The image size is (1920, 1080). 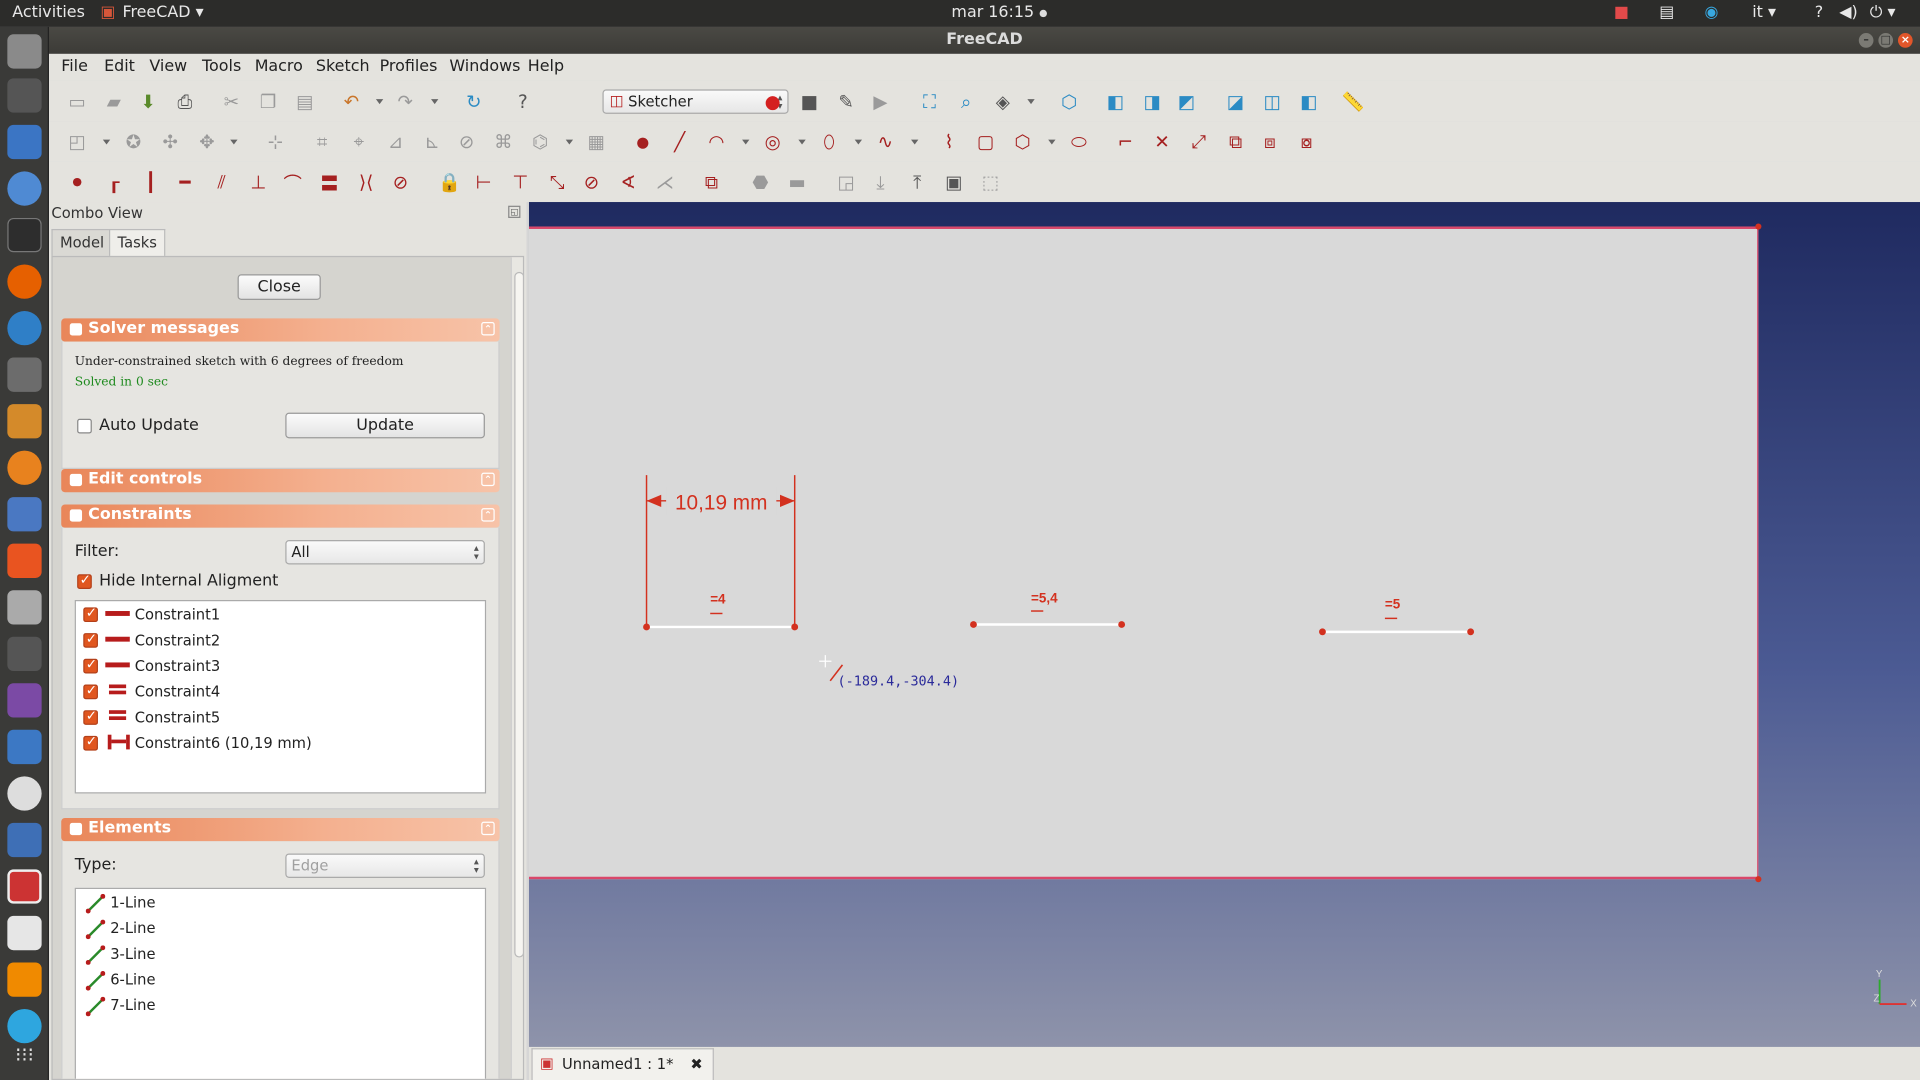 I want to click on text-editor-icon, so click(x=24, y=933).